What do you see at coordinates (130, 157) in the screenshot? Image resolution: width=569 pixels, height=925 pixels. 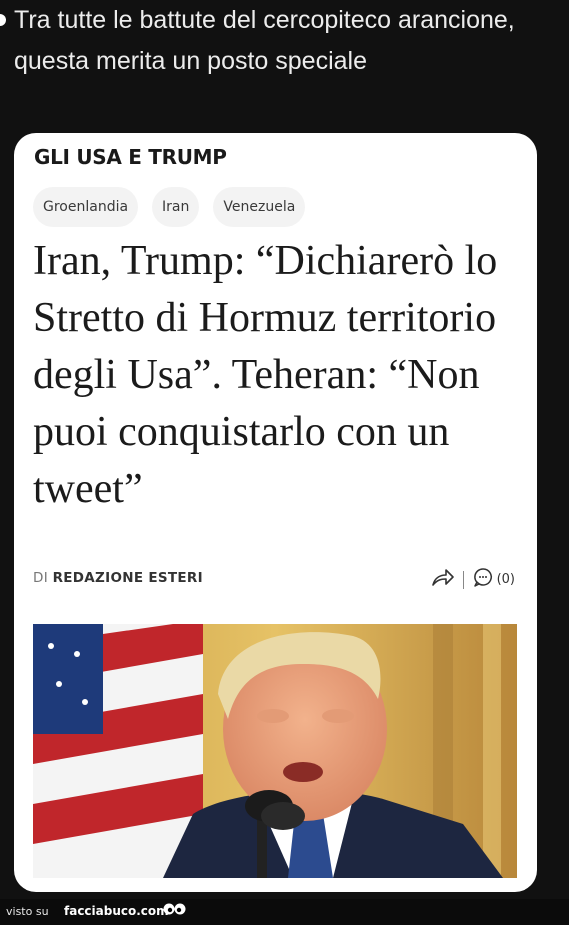 I see `section-title: GLI USA E TRUMP` at bounding box center [130, 157].